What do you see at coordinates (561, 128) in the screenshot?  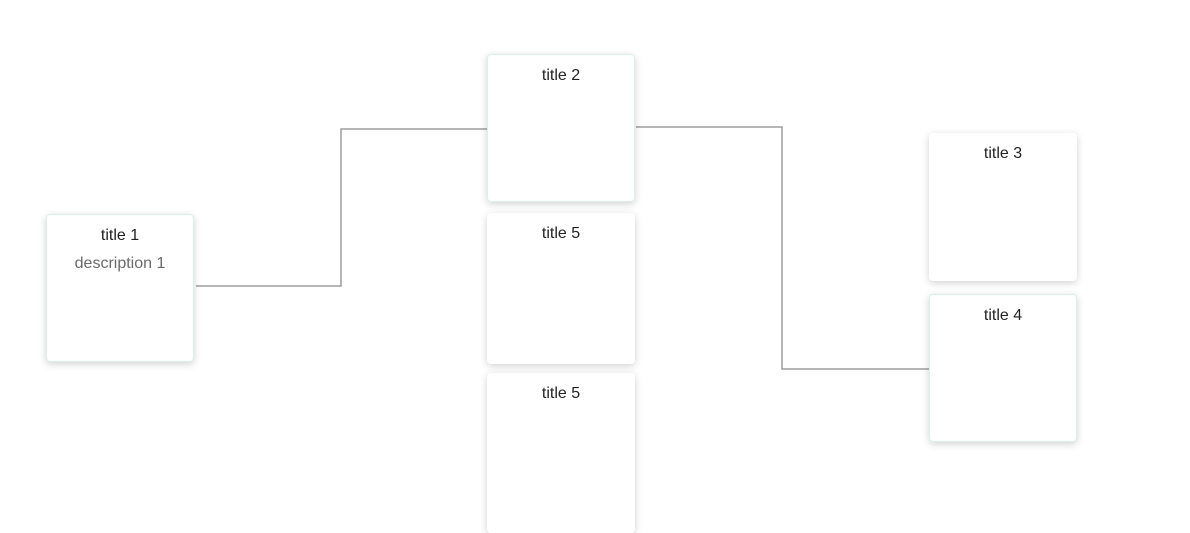 I see `node-title-2: title 2` at bounding box center [561, 128].